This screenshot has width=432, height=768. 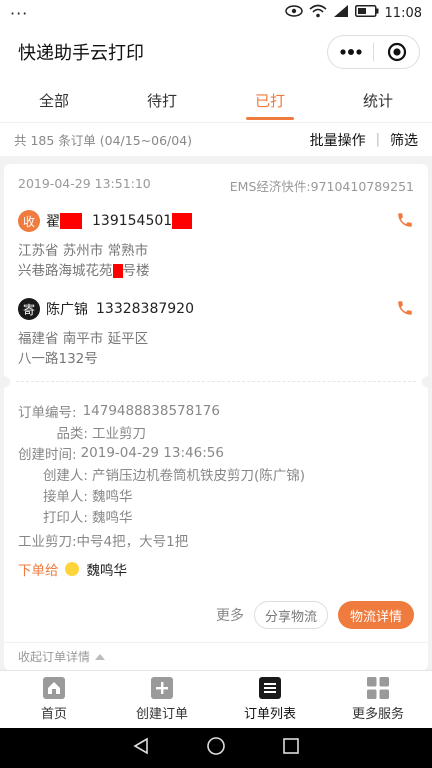 What do you see at coordinates (47, 412) in the screenshot?
I see `detail-key: 订单编号:` at bounding box center [47, 412].